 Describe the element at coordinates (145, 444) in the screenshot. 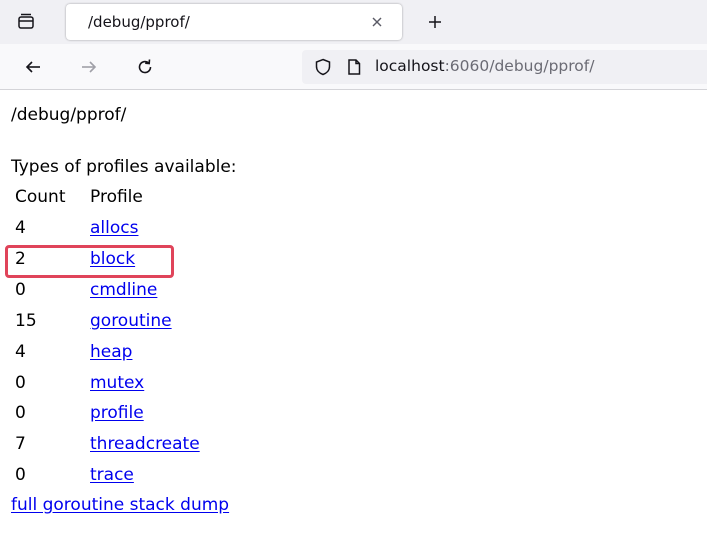

I see `profile-link-threadcreate: threadcreate` at that location.